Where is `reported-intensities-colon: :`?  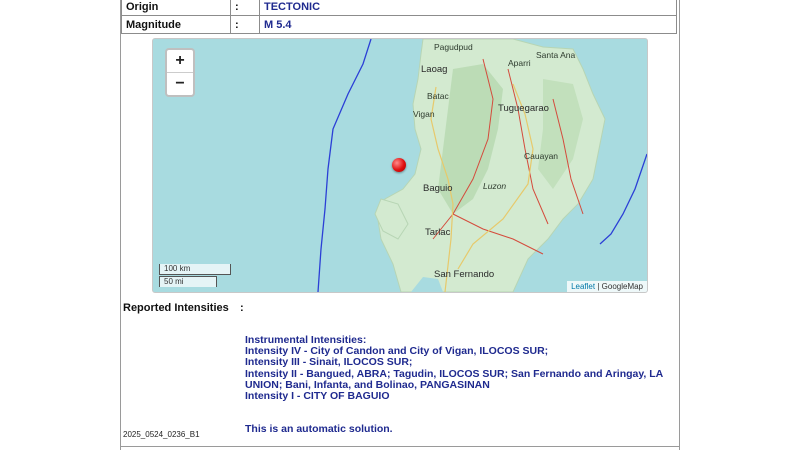 reported-intensities-colon: : is located at coordinates (242, 308).